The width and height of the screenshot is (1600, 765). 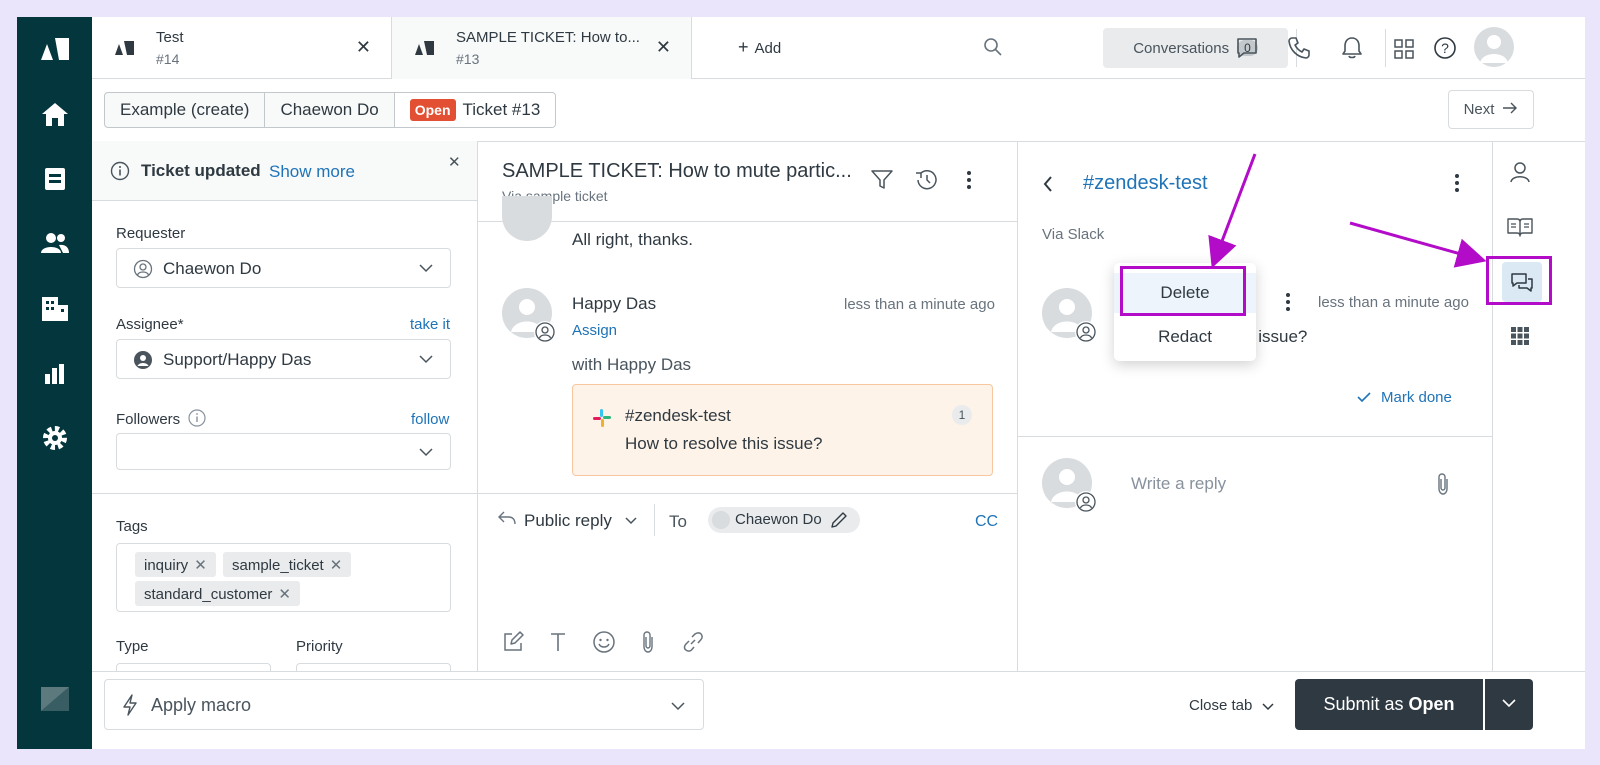 I want to click on close-tab-dropdown: Close tab, so click(x=1220, y=705).